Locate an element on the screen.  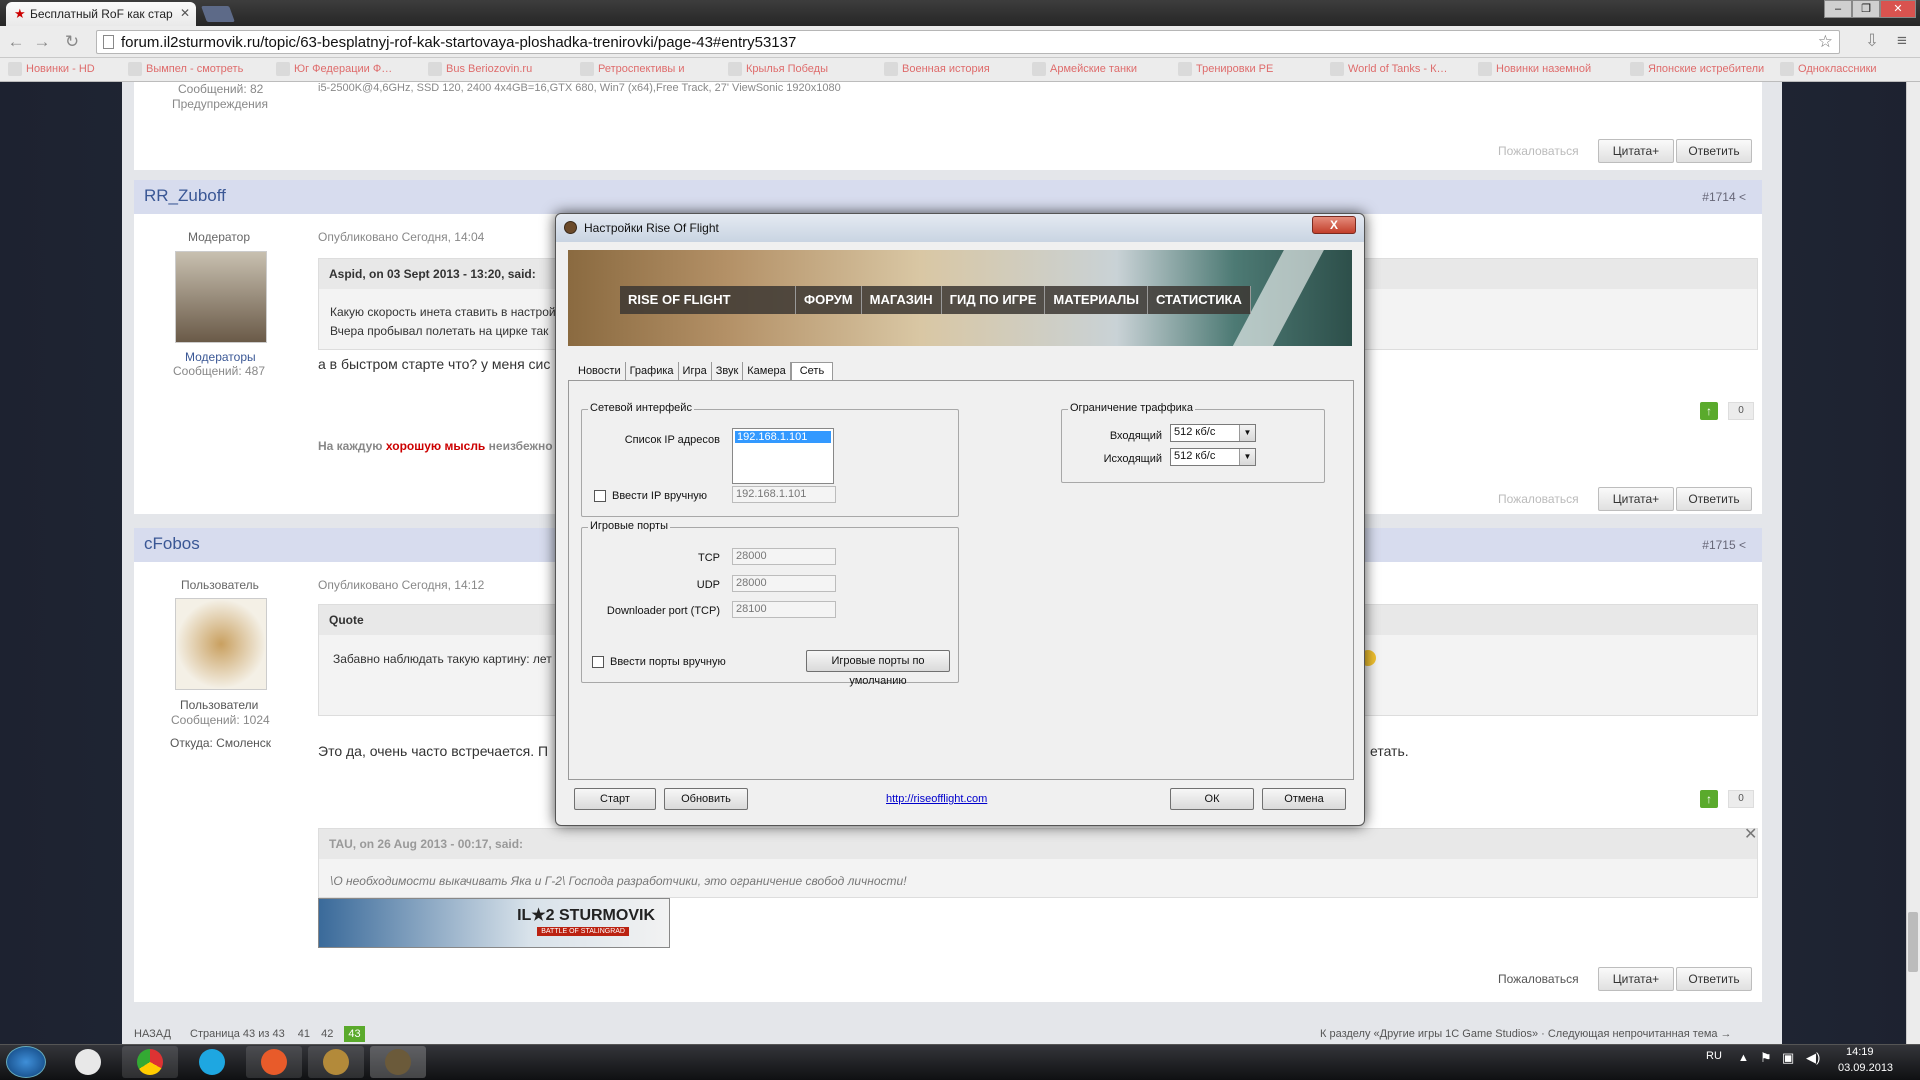
close-window-button: ✕ is located at coordinates (1898, 9).